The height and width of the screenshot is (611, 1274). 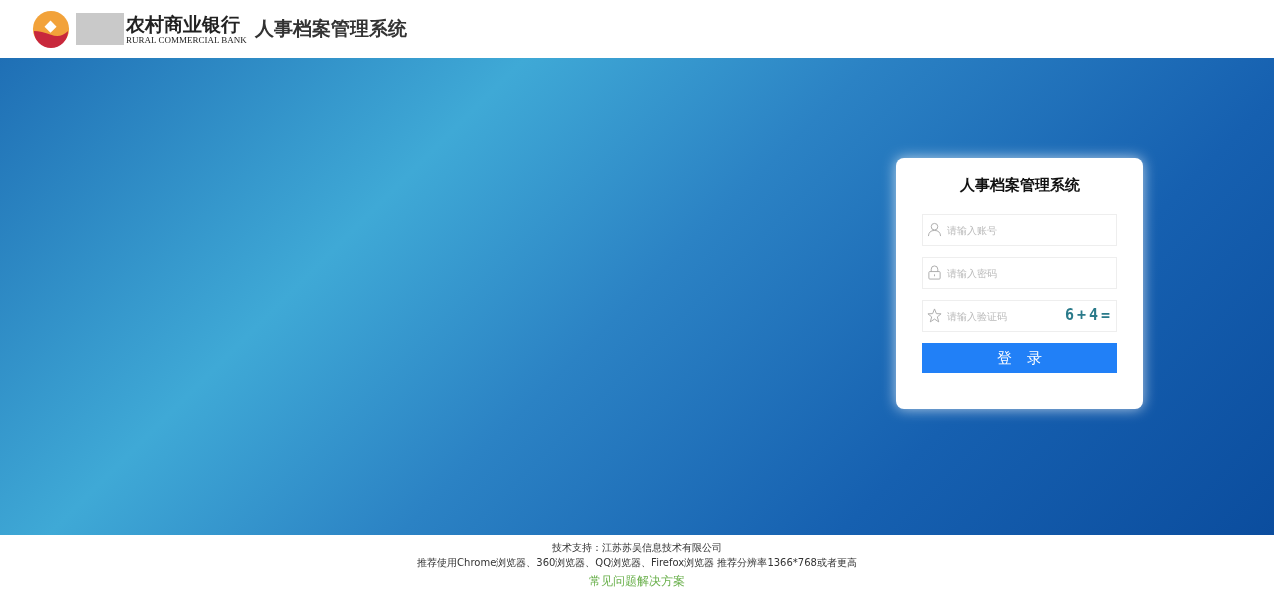 What do you see at coordinates (100, 29) in the screenshot?
I see `redaction-block` at bounding box center [100, 29].